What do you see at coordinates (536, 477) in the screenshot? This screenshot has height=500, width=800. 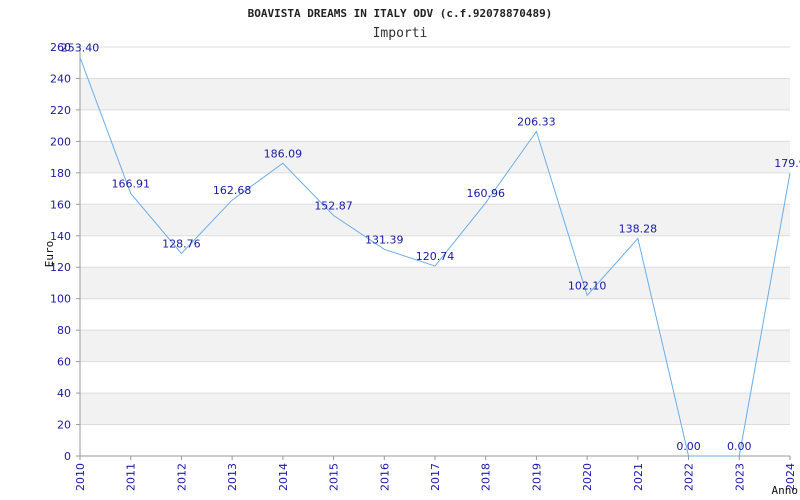 I see `x-tick-label: 2019` at bounding box center [536, 477].